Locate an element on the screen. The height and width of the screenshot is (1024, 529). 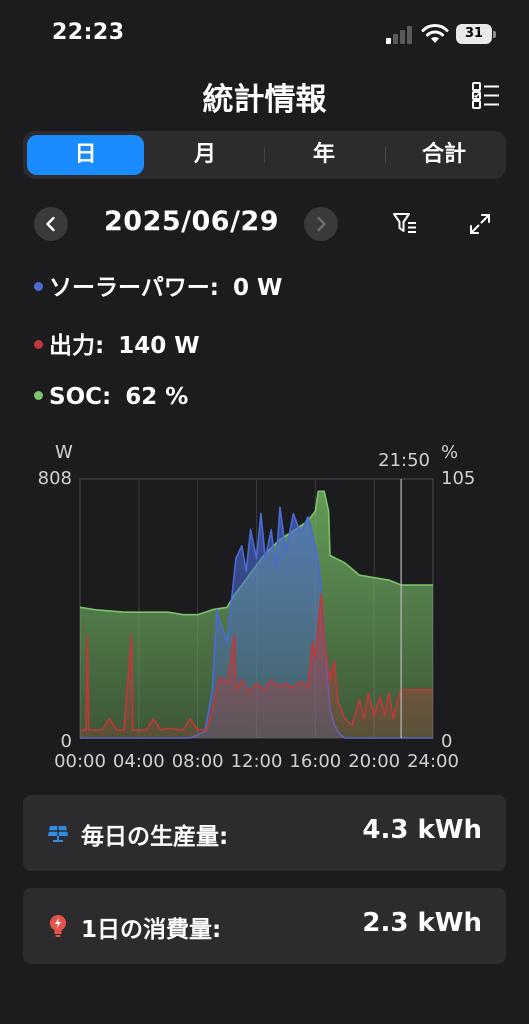
cellular-signal-icon is located at coordinates (399, 35).